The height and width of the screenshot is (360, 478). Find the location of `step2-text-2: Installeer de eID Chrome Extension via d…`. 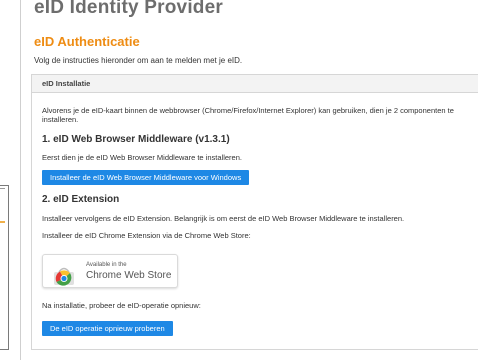

step2-text-2: Installeer de eID Chrome Extension via d… is located at coordinates (146, 235).